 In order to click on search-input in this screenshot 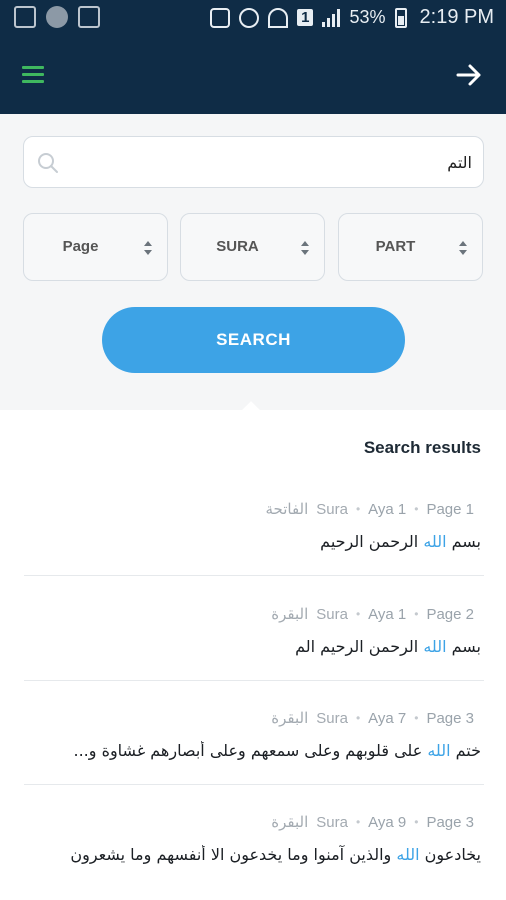, I will do `click(272, 162)`.